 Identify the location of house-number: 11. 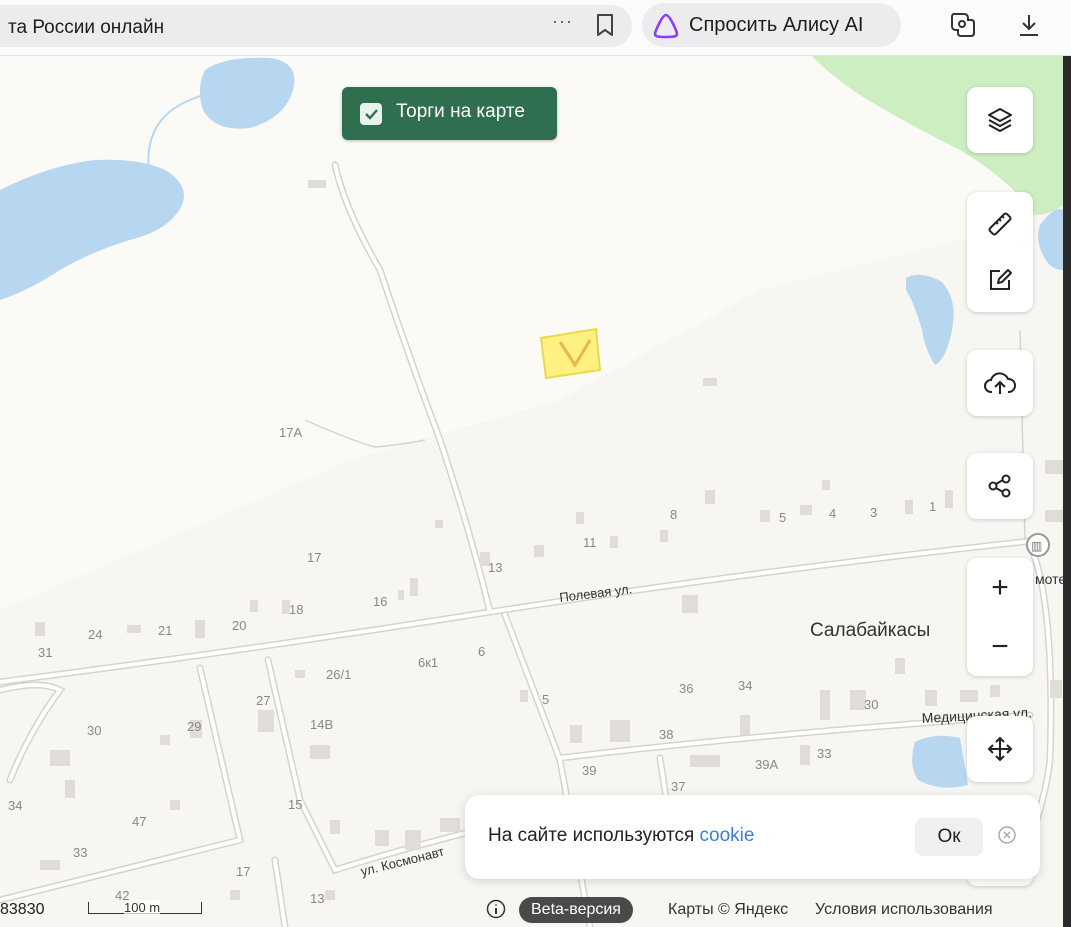
(590, 542).